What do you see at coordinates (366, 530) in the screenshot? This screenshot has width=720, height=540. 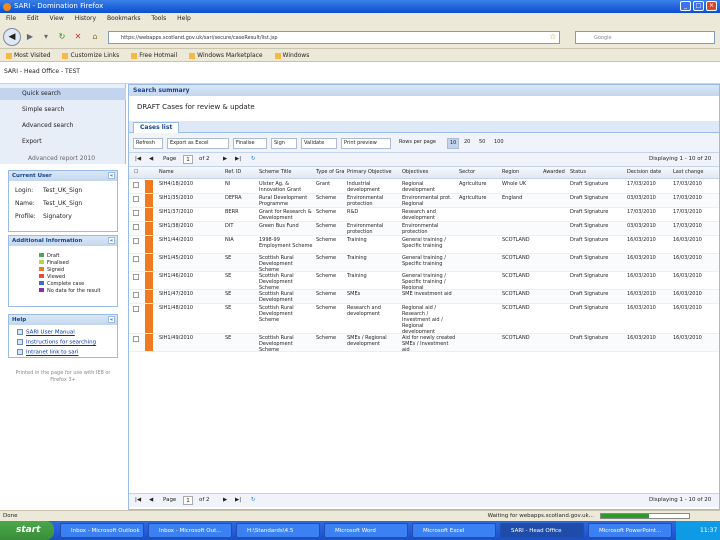 I see `task-word: Microsoft Word` at bounding box center [366, 530].